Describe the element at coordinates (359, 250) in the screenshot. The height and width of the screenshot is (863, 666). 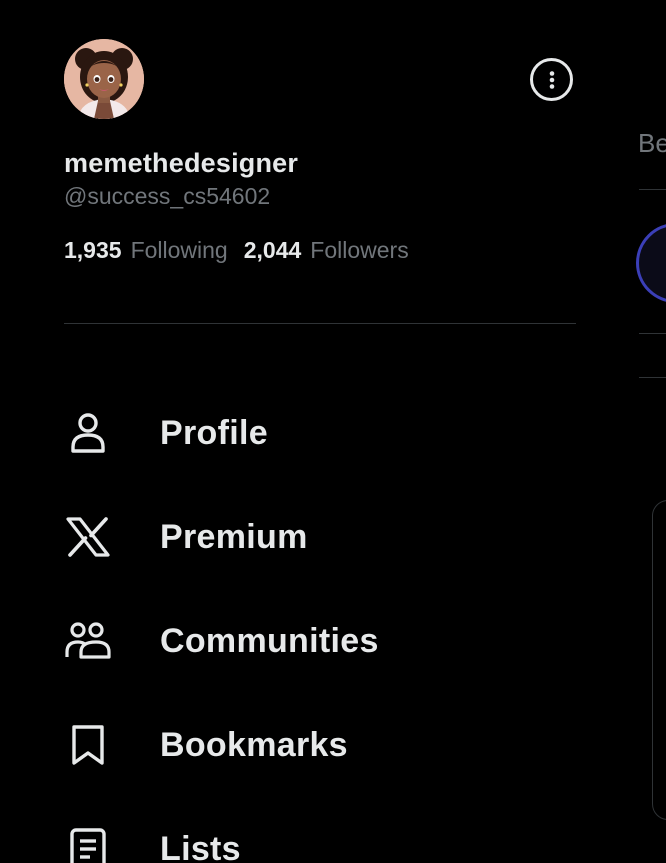
I see `followers-label: Followers` at that location.